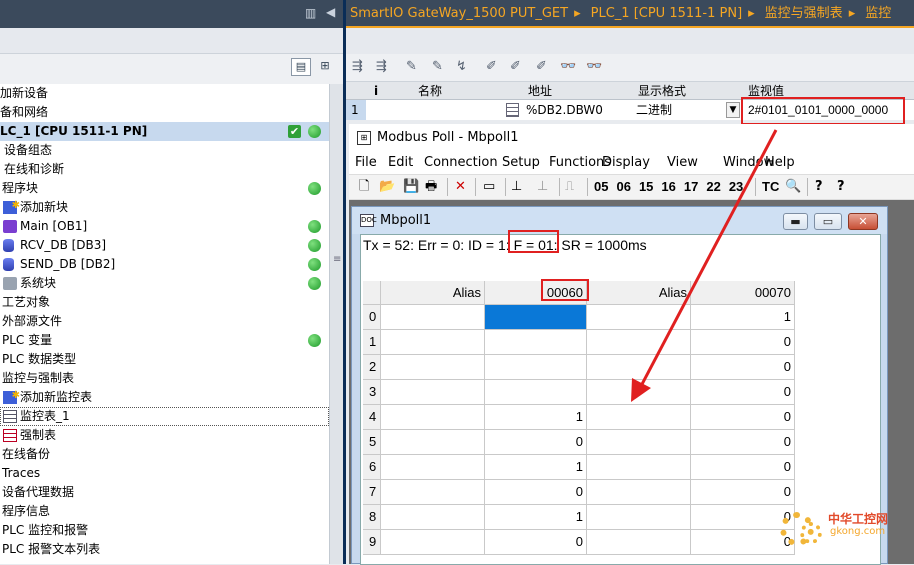 Image resolution: width=914 pixels, height=565 pixels. I want to click on grid-column-header: Alias, so click(433, 293).